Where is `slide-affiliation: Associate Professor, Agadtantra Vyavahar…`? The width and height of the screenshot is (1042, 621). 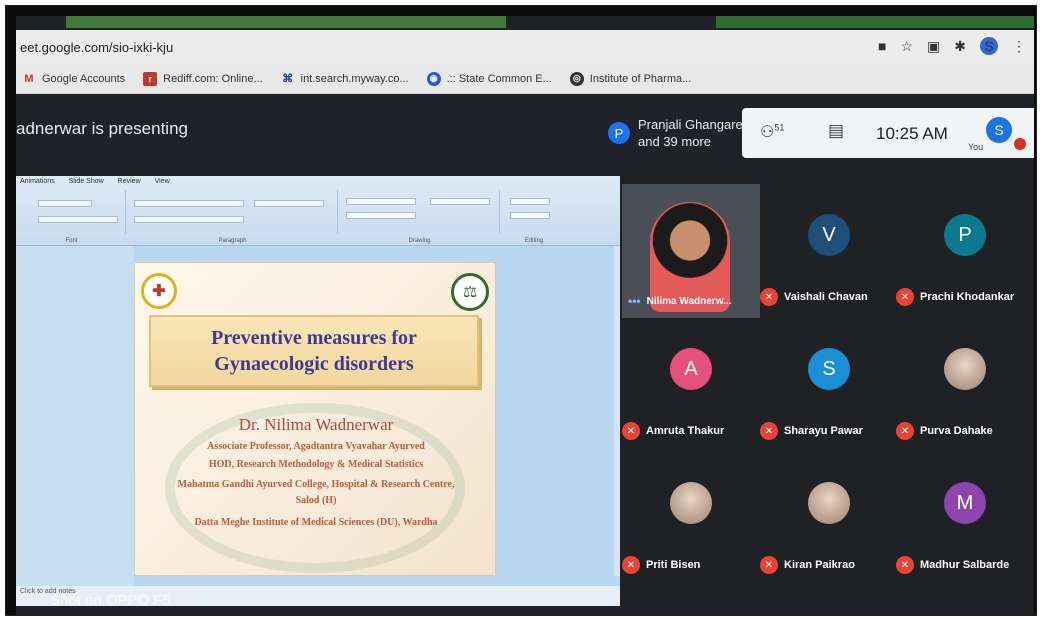
slide-affiliation: Associate Professor, Agadtantra Vyavahar… is located at coordinates (316, 446).